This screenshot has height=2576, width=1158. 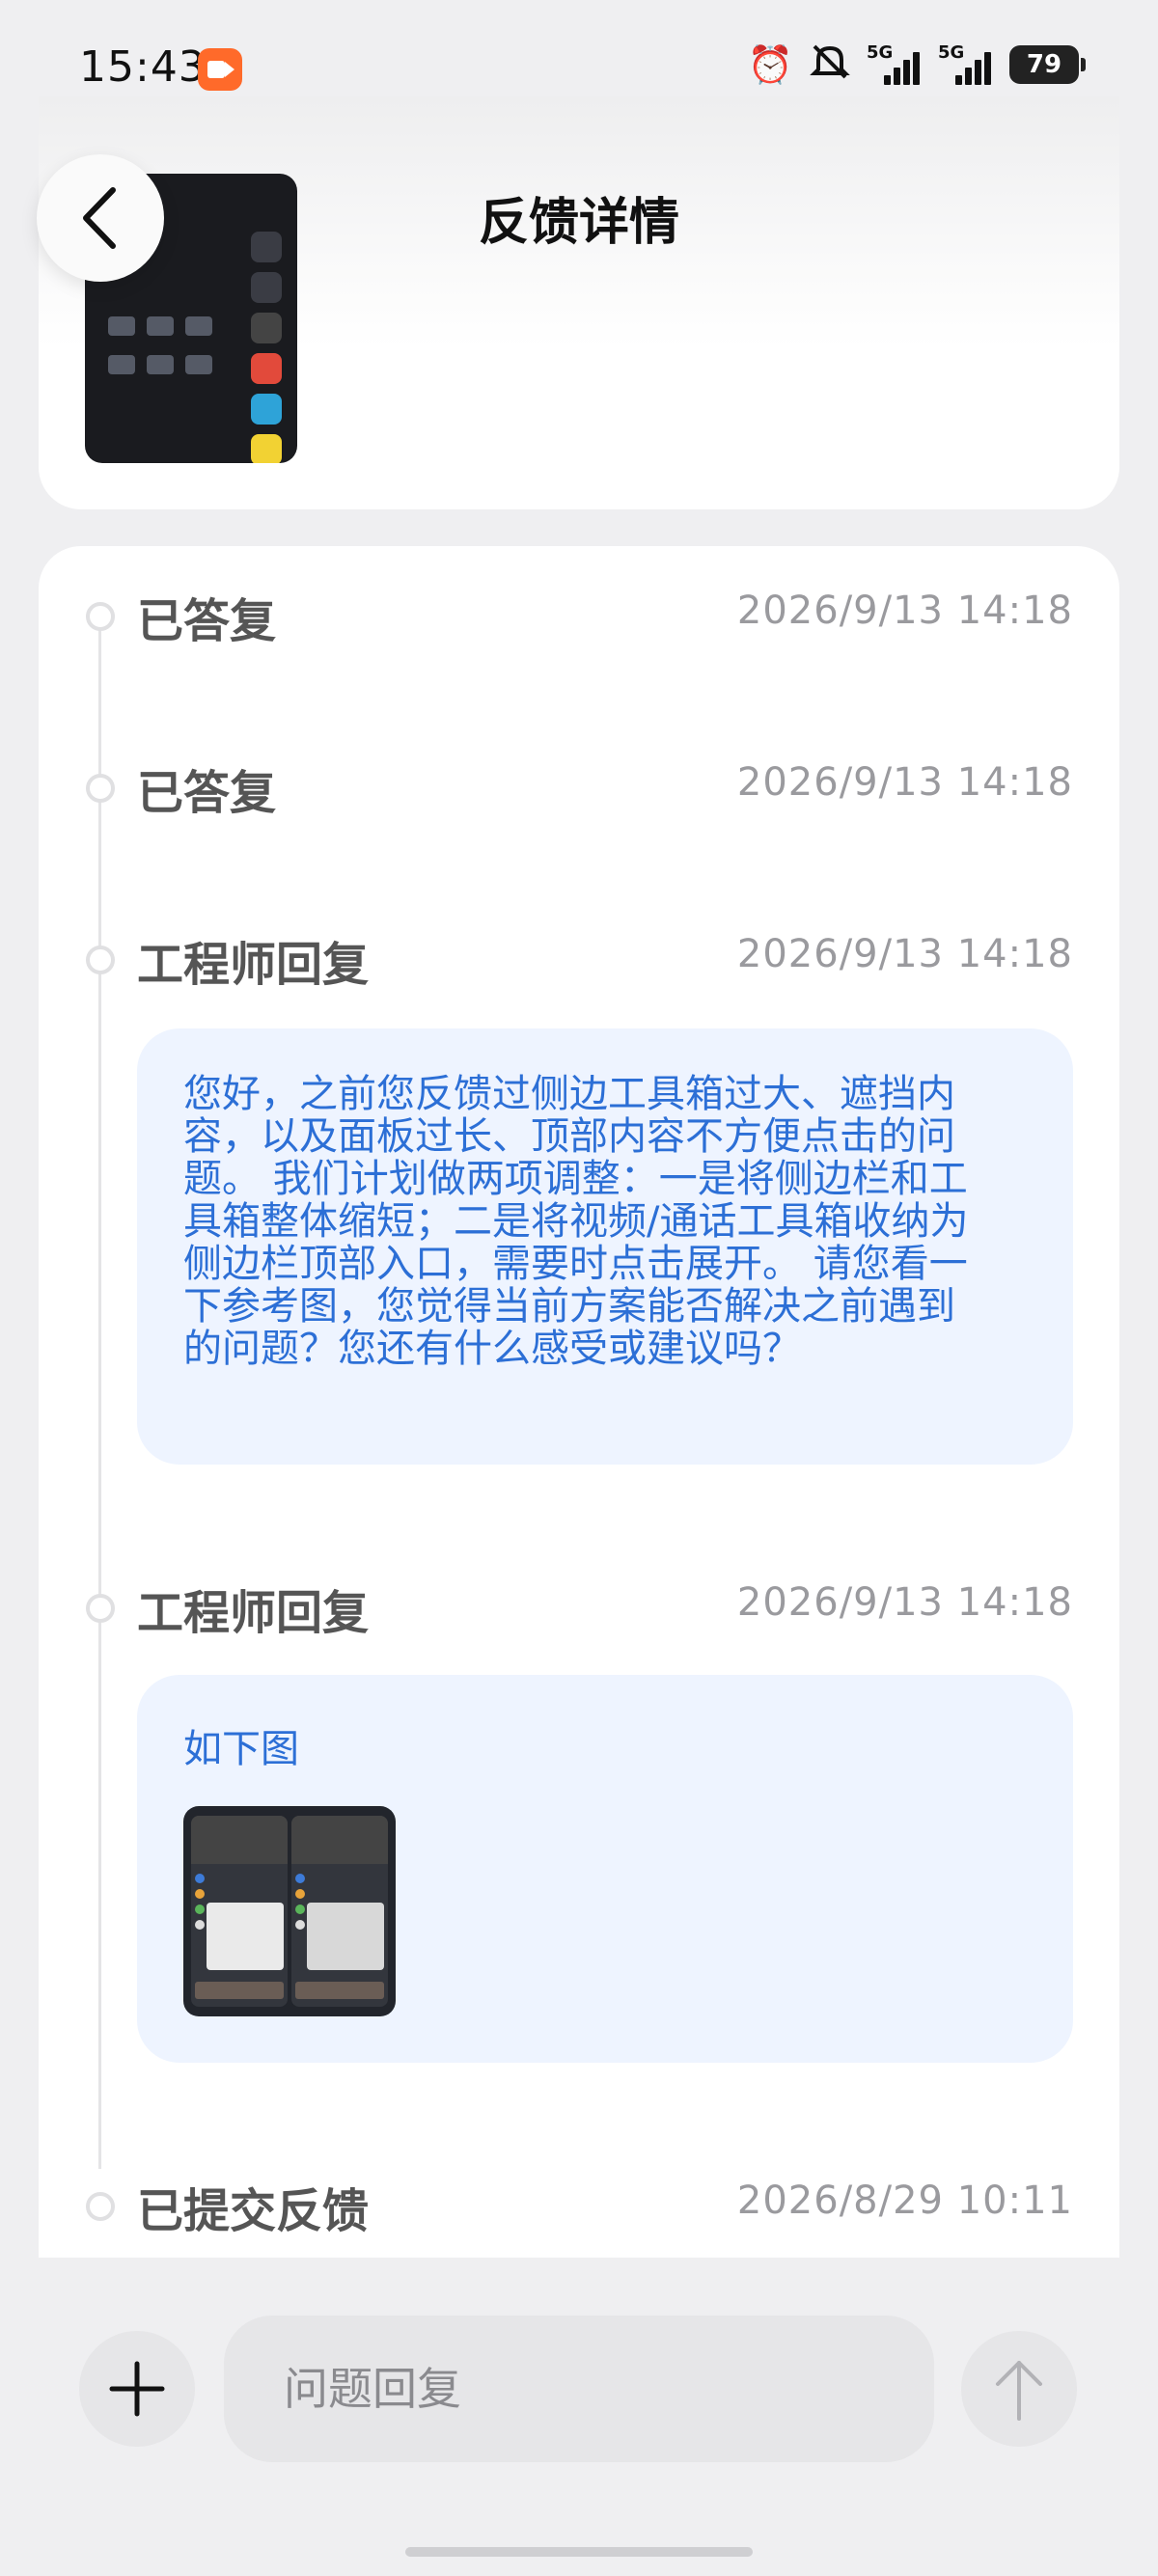 What do you see at coordinates (830, 65) in the screenshot?
I see `mute-bell-icon` at bounding box center [830, 65].